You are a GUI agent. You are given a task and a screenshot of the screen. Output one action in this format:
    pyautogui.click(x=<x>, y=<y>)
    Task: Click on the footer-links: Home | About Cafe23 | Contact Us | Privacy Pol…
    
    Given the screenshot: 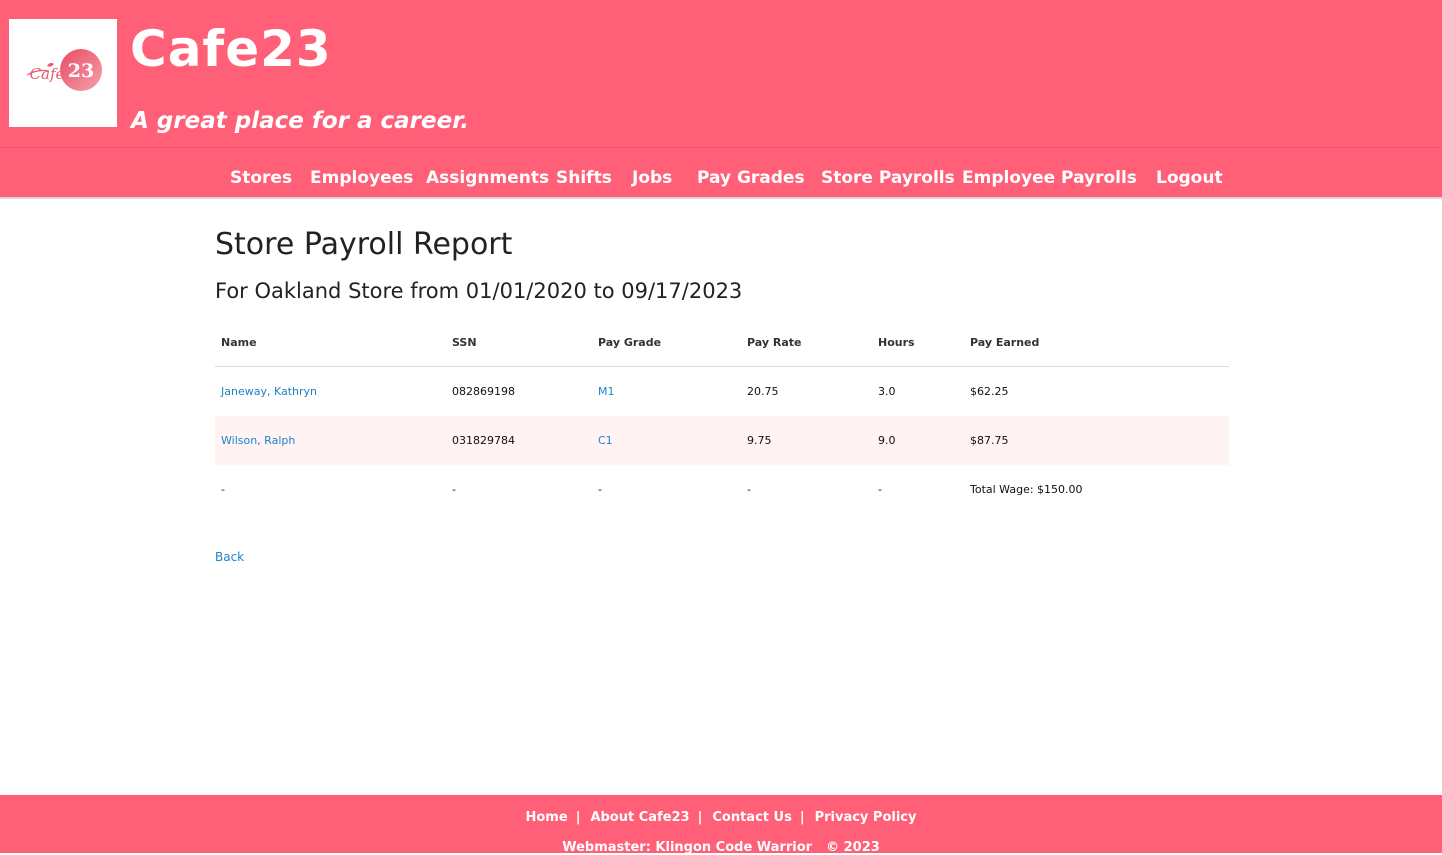 What is the action you would take?
    pyautogui.click(x=721, y=817)
    